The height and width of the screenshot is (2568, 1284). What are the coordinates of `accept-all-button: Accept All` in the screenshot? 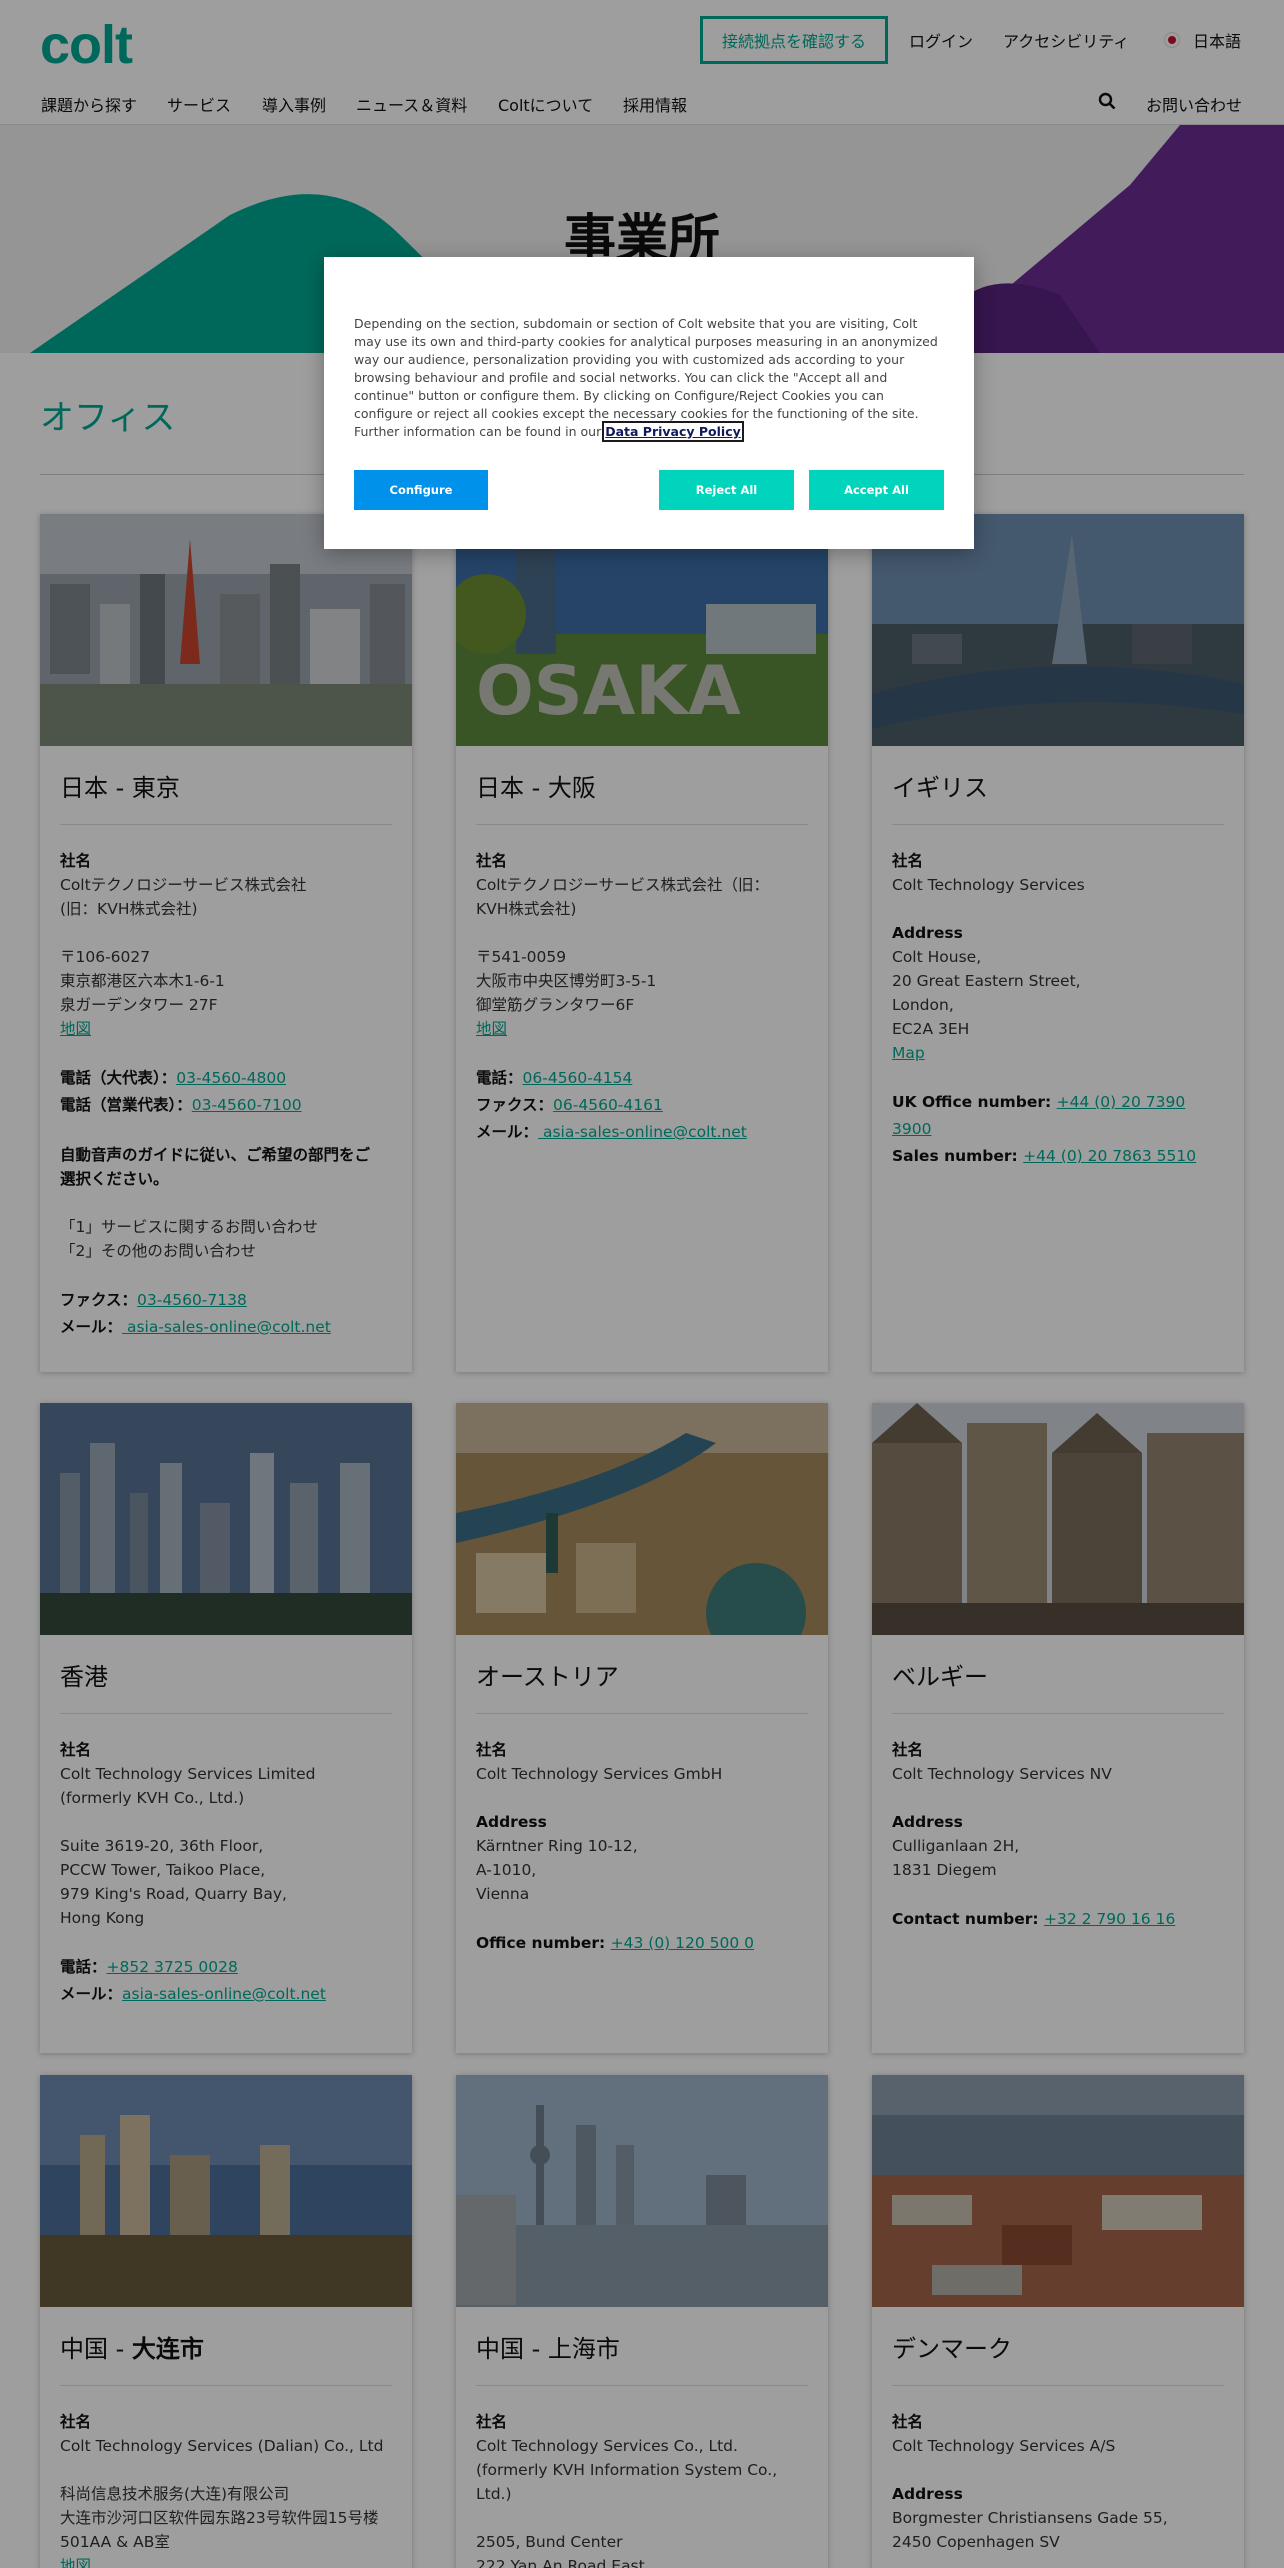 It's located at (876, 490).